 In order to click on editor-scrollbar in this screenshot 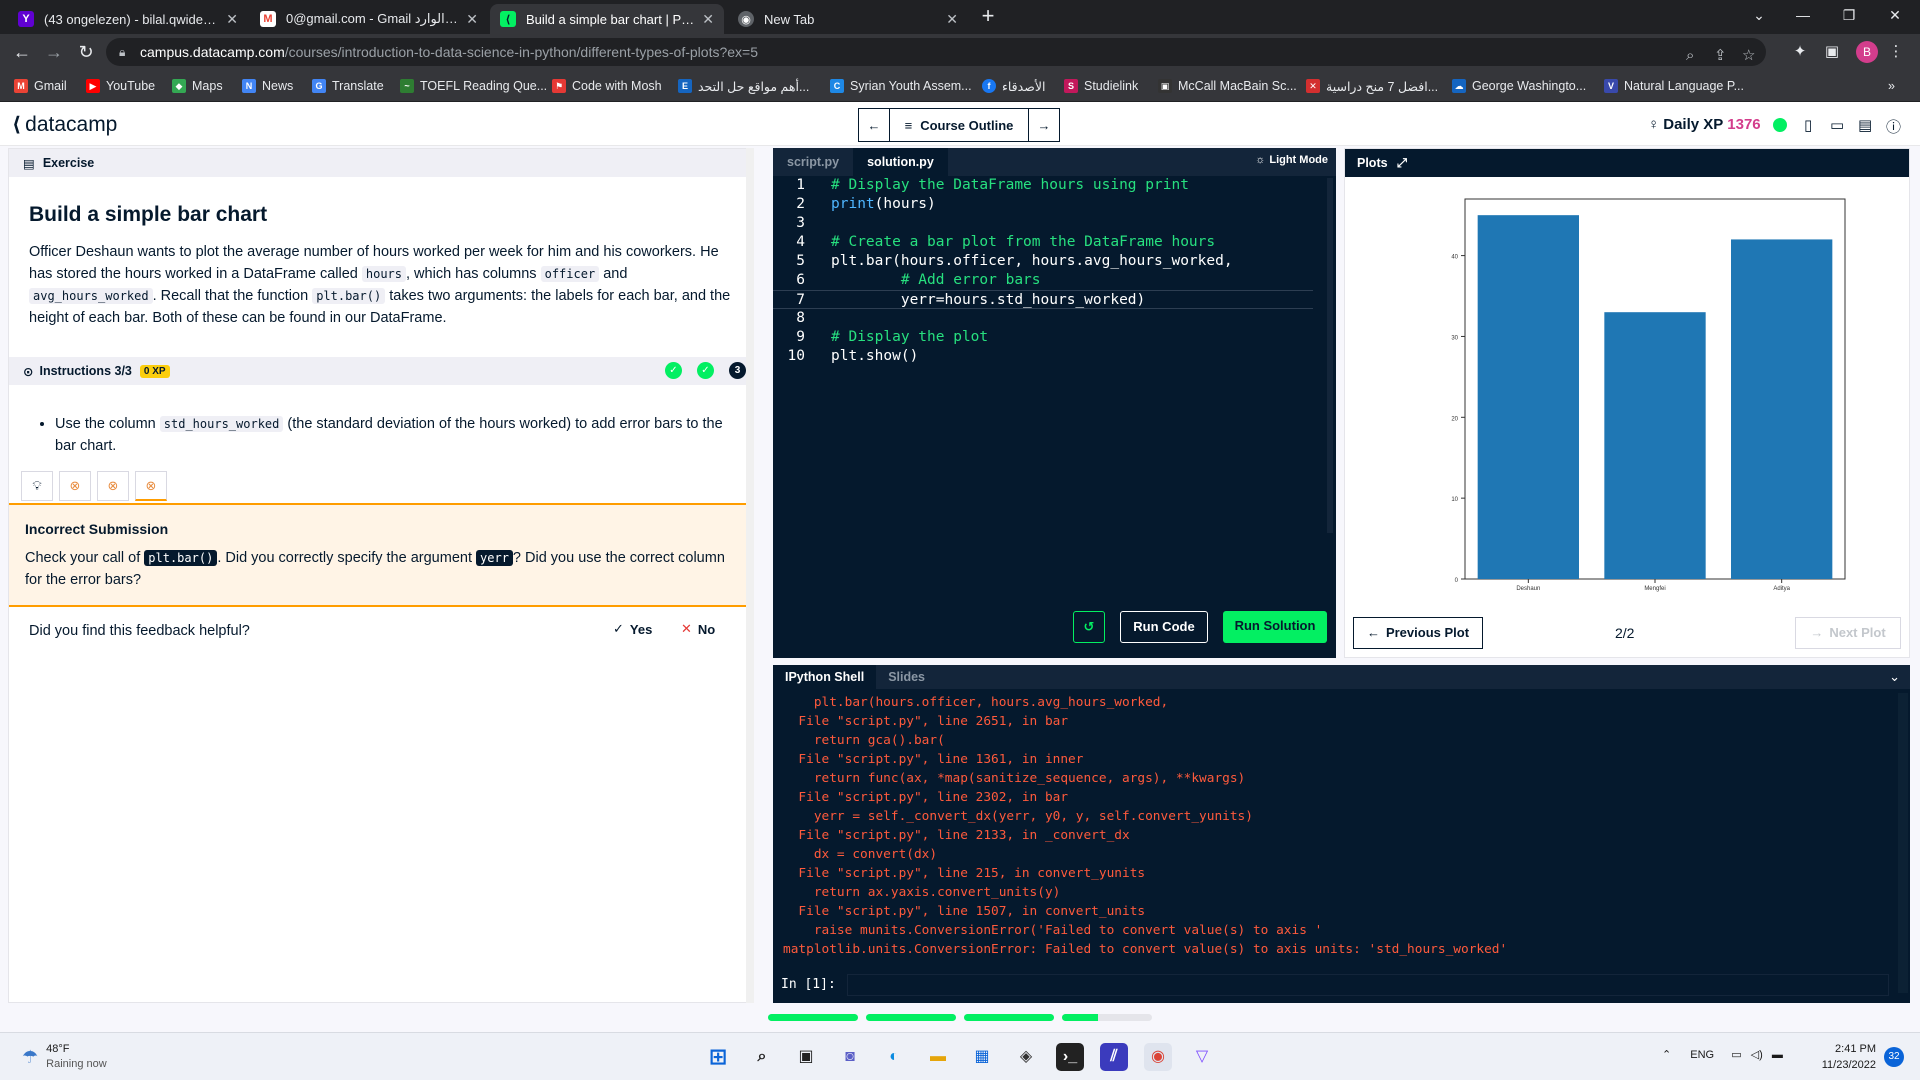, I will do `click(1330, 355)`.